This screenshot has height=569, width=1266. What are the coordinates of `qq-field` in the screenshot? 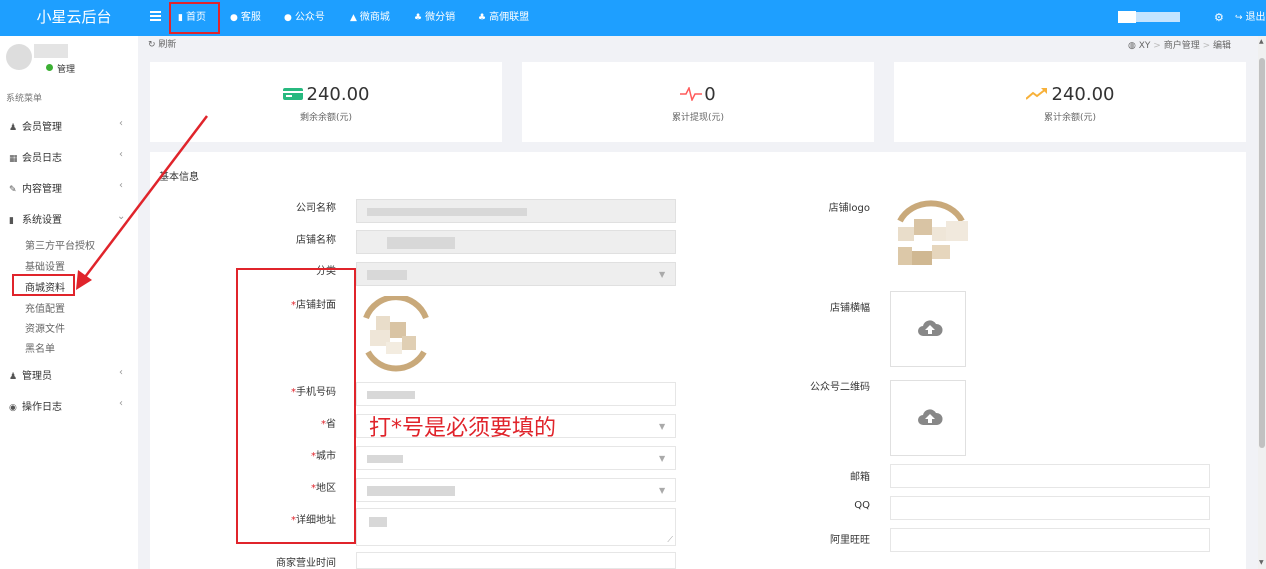 It's located at (1050, 508).